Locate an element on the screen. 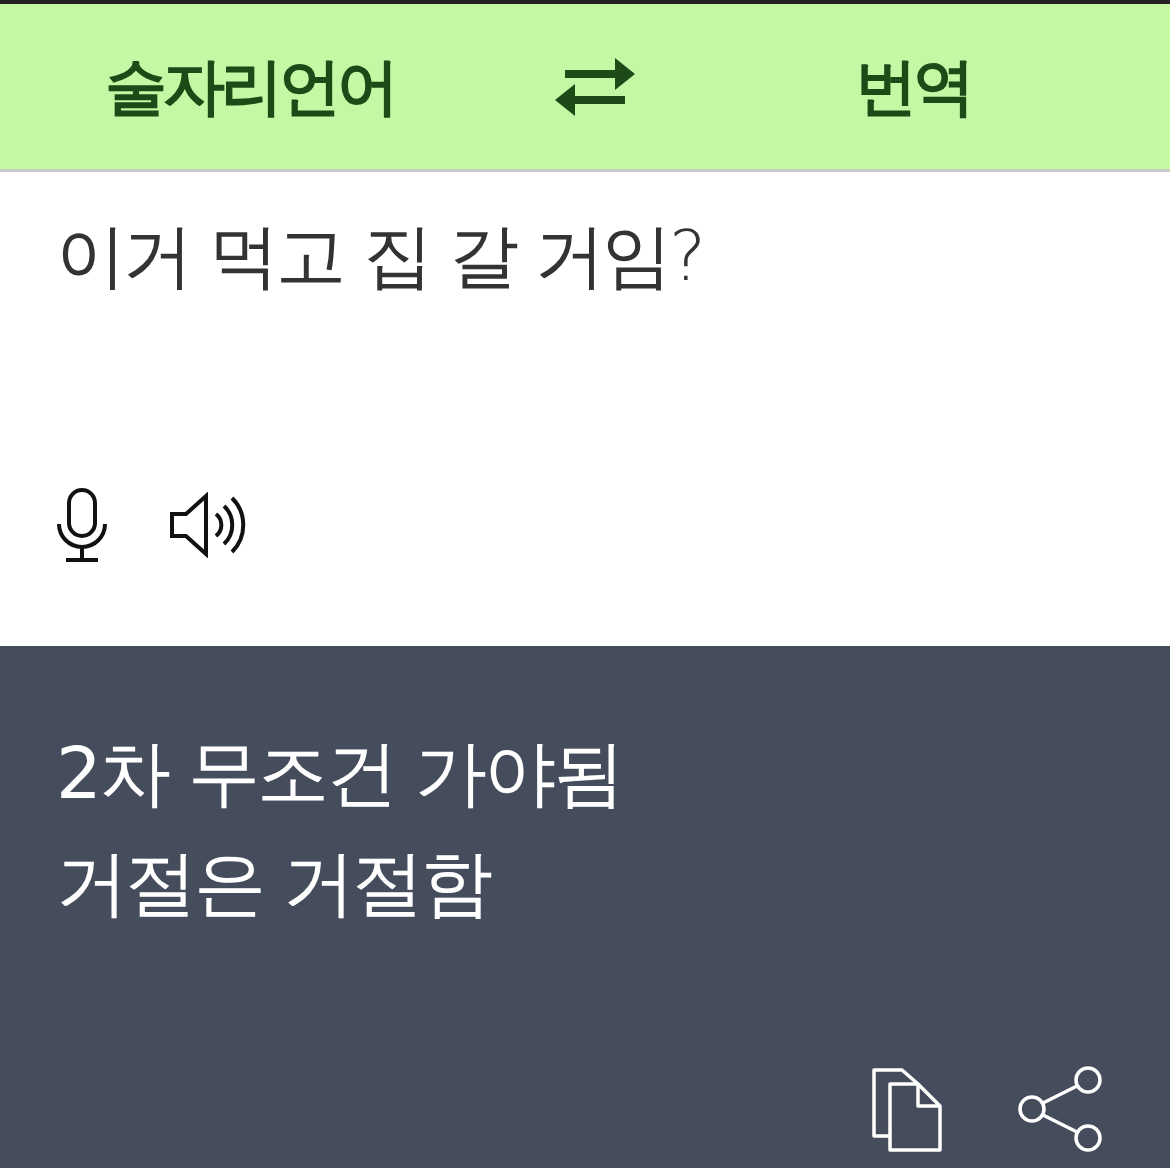 This screenshot has width=1170, height=1168. share-icon is located at coordinates (1060, 1109).